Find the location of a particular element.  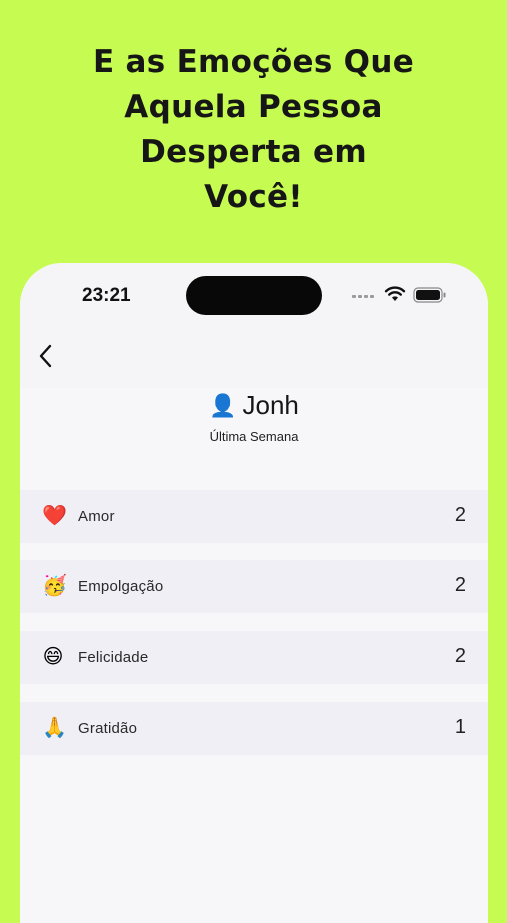

emotion-label: Empolgação is located at coordinates (121, 586).